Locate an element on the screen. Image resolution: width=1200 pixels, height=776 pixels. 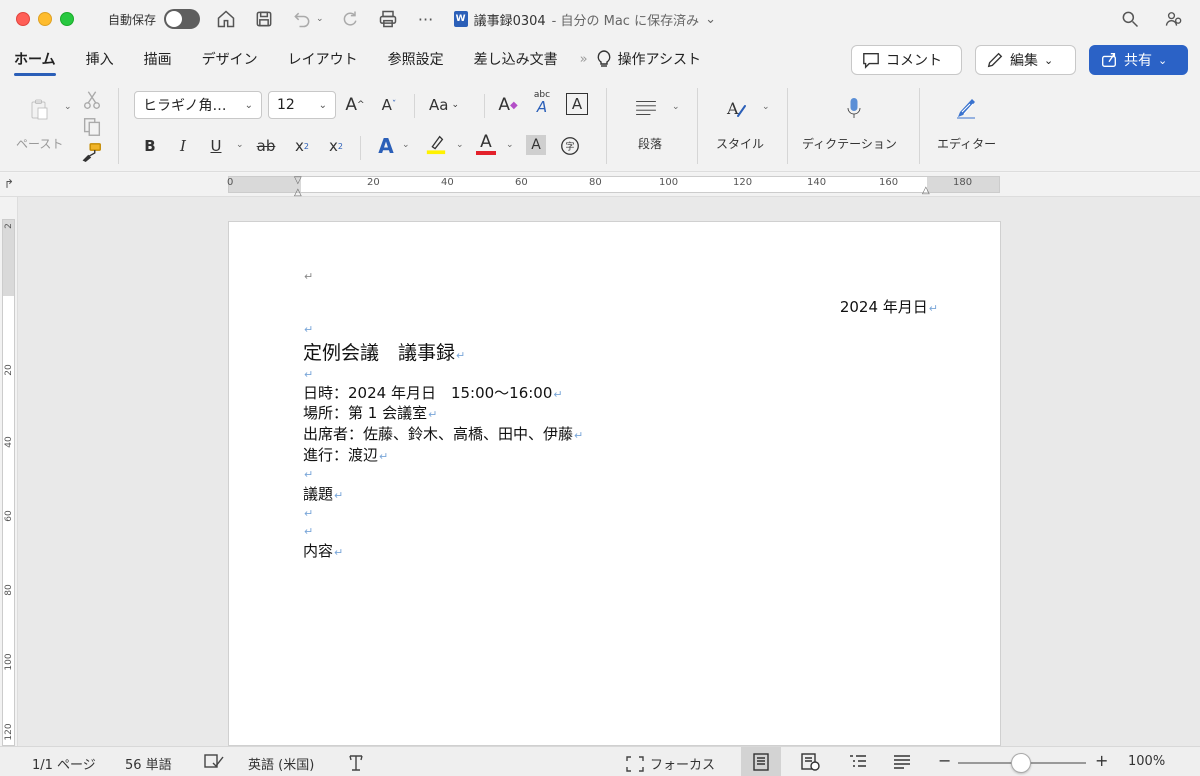
datetime-line: 日時：2024 年月日 15:00〜16:00↵ is located at coordinates (433, 392).